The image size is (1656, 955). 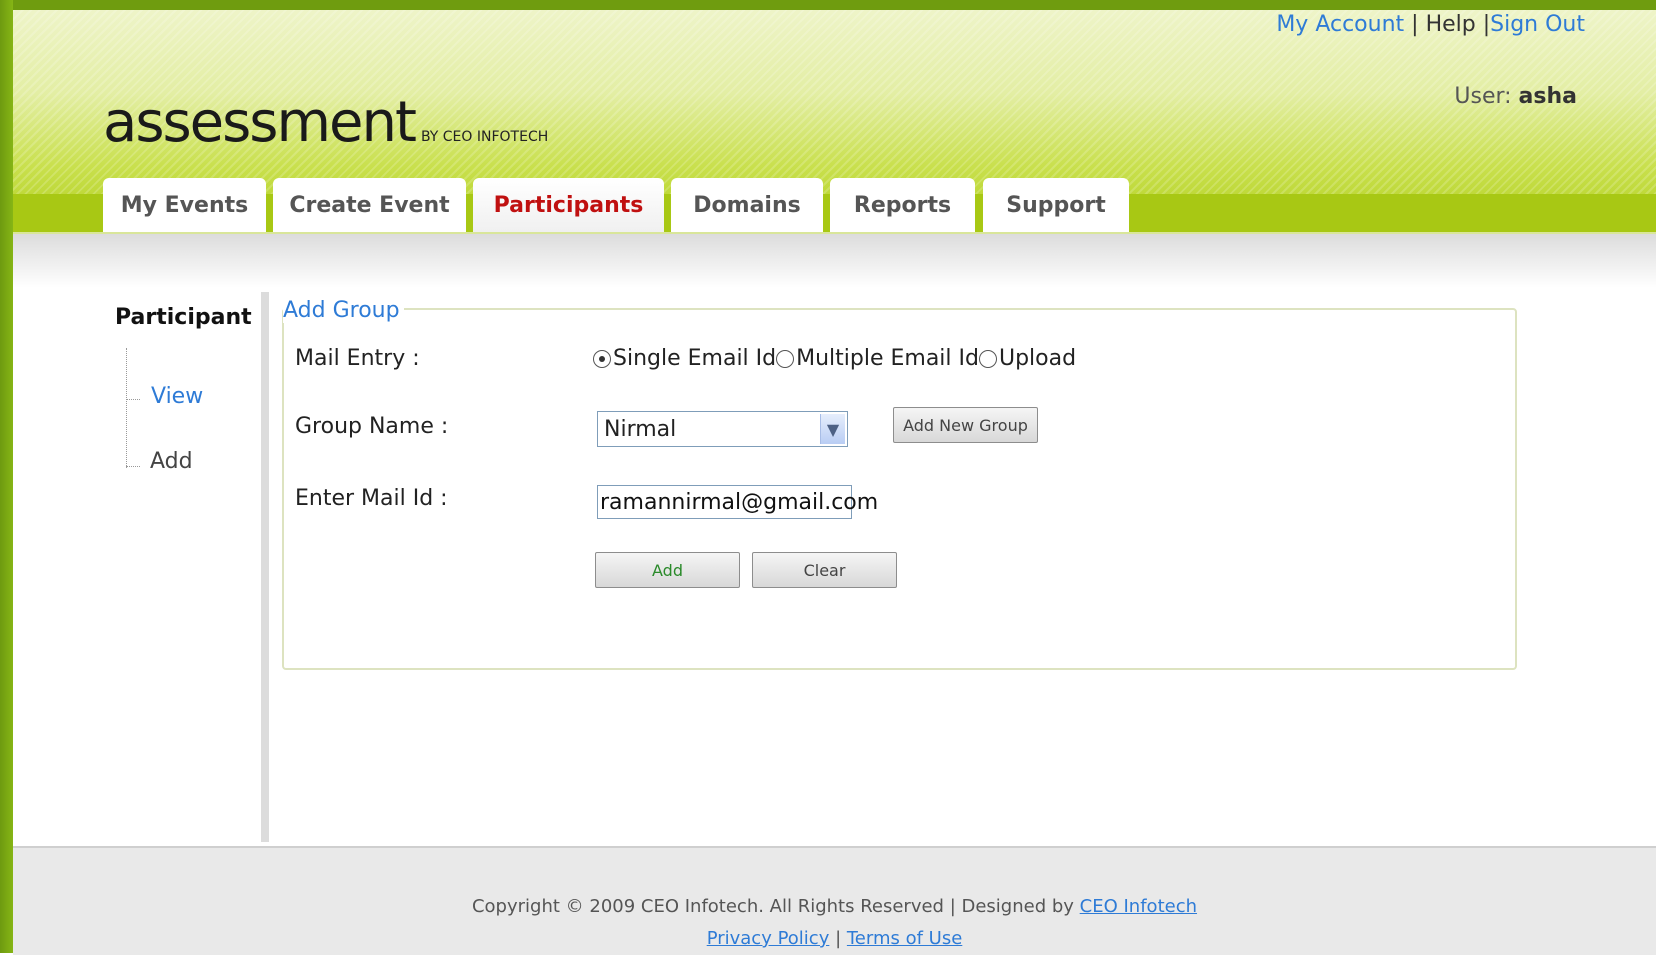 I want to click on group-name-label: Group Name :, so click(x=372, y=426).